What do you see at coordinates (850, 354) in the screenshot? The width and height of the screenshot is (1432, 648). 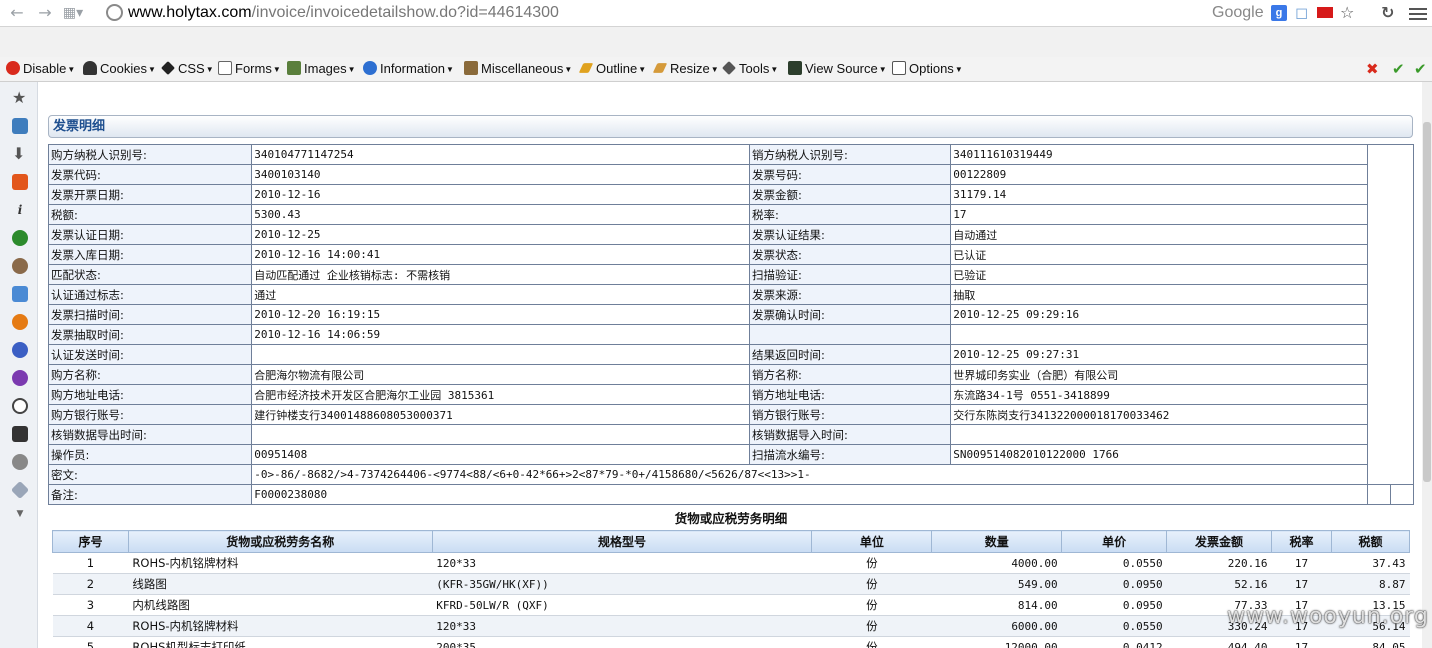 I see `detail-label: 结果返回时间:` at bounding box center [850, 354].